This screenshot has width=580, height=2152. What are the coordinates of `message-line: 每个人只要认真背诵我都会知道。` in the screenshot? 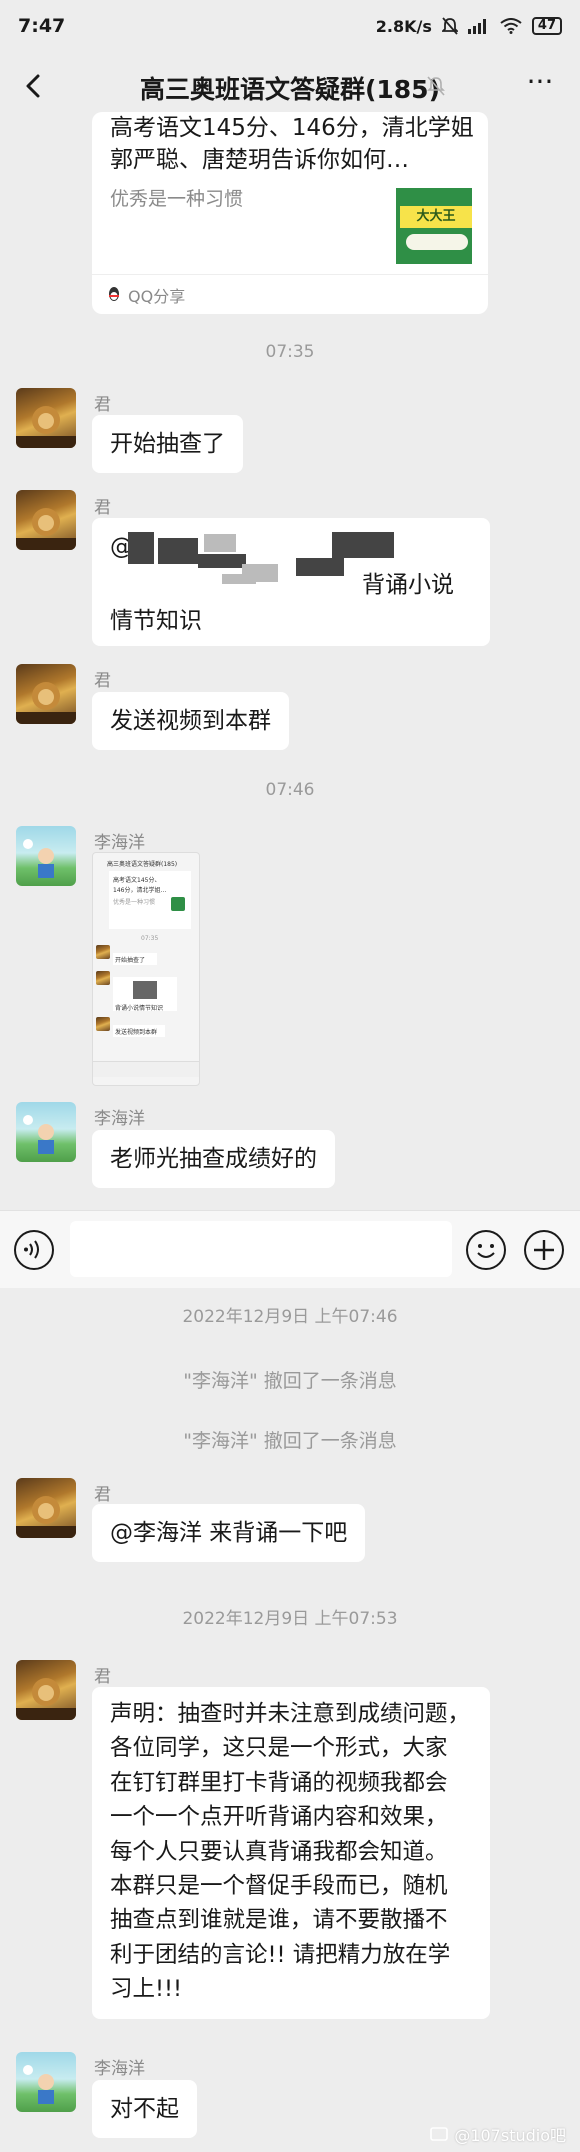 It's located at (279, 1851).